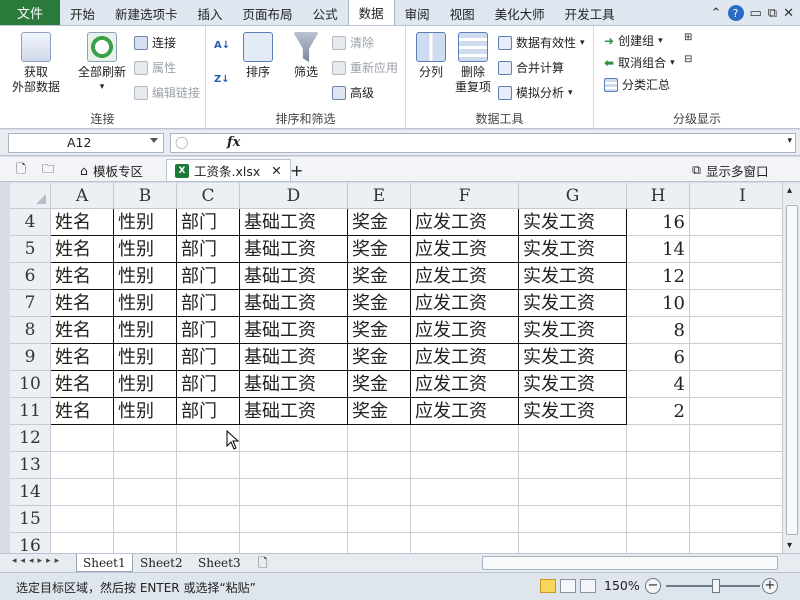 The image size is (800, 600). Describe the element at coordinates (208, 330) in the screenshot. I see `cell-C8: 部门` at that location.